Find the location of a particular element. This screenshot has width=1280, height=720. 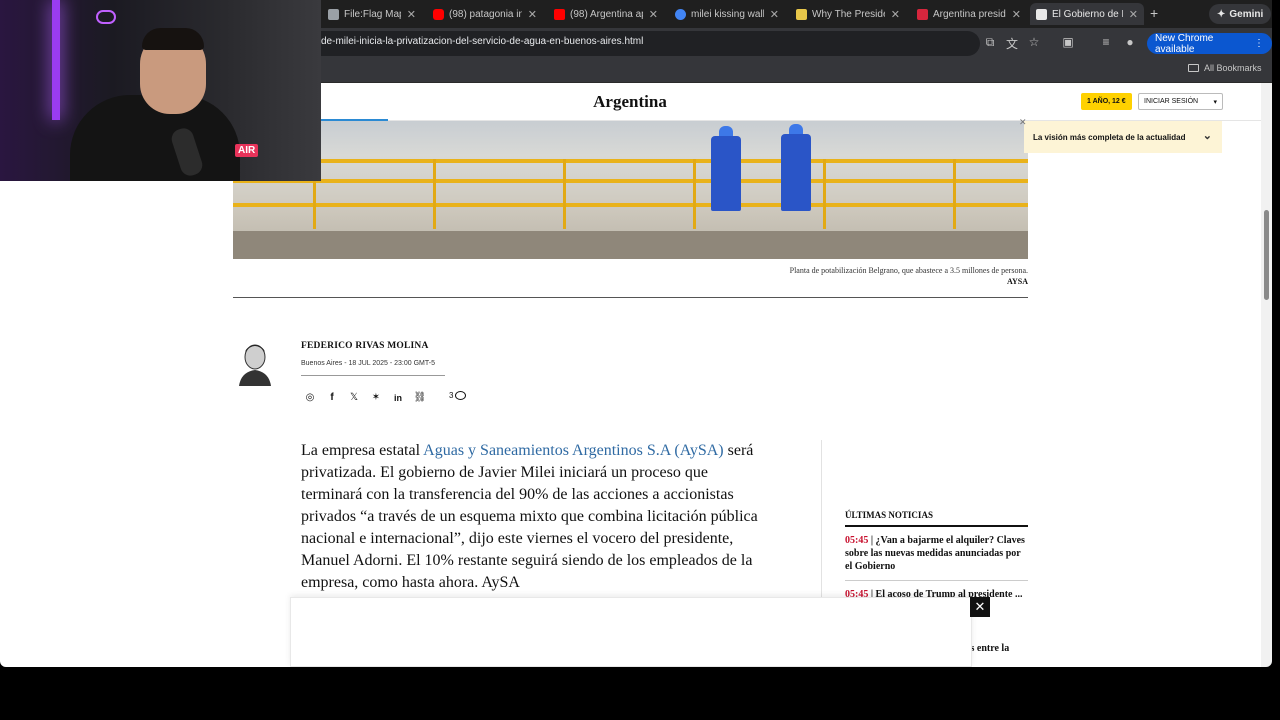

facebook-icon: f is located at coordinates (332, 398).